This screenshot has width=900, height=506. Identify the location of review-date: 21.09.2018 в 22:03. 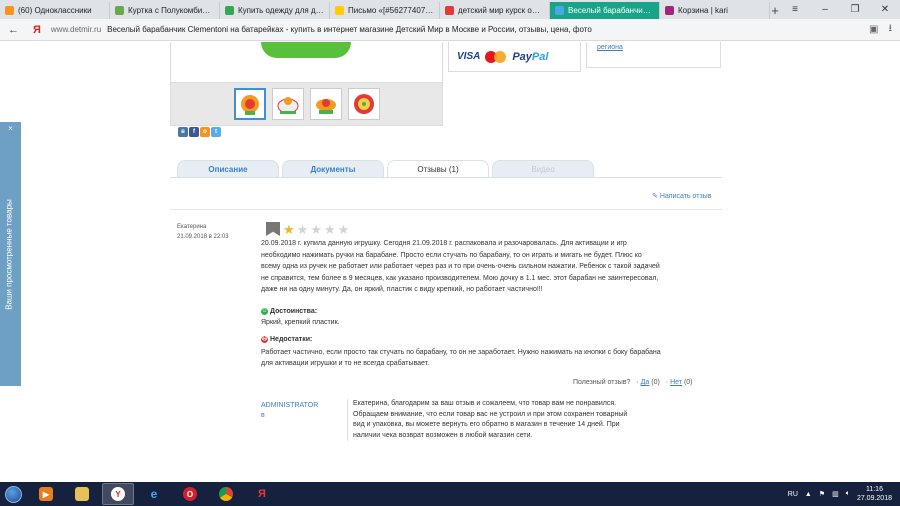
(203, 237).